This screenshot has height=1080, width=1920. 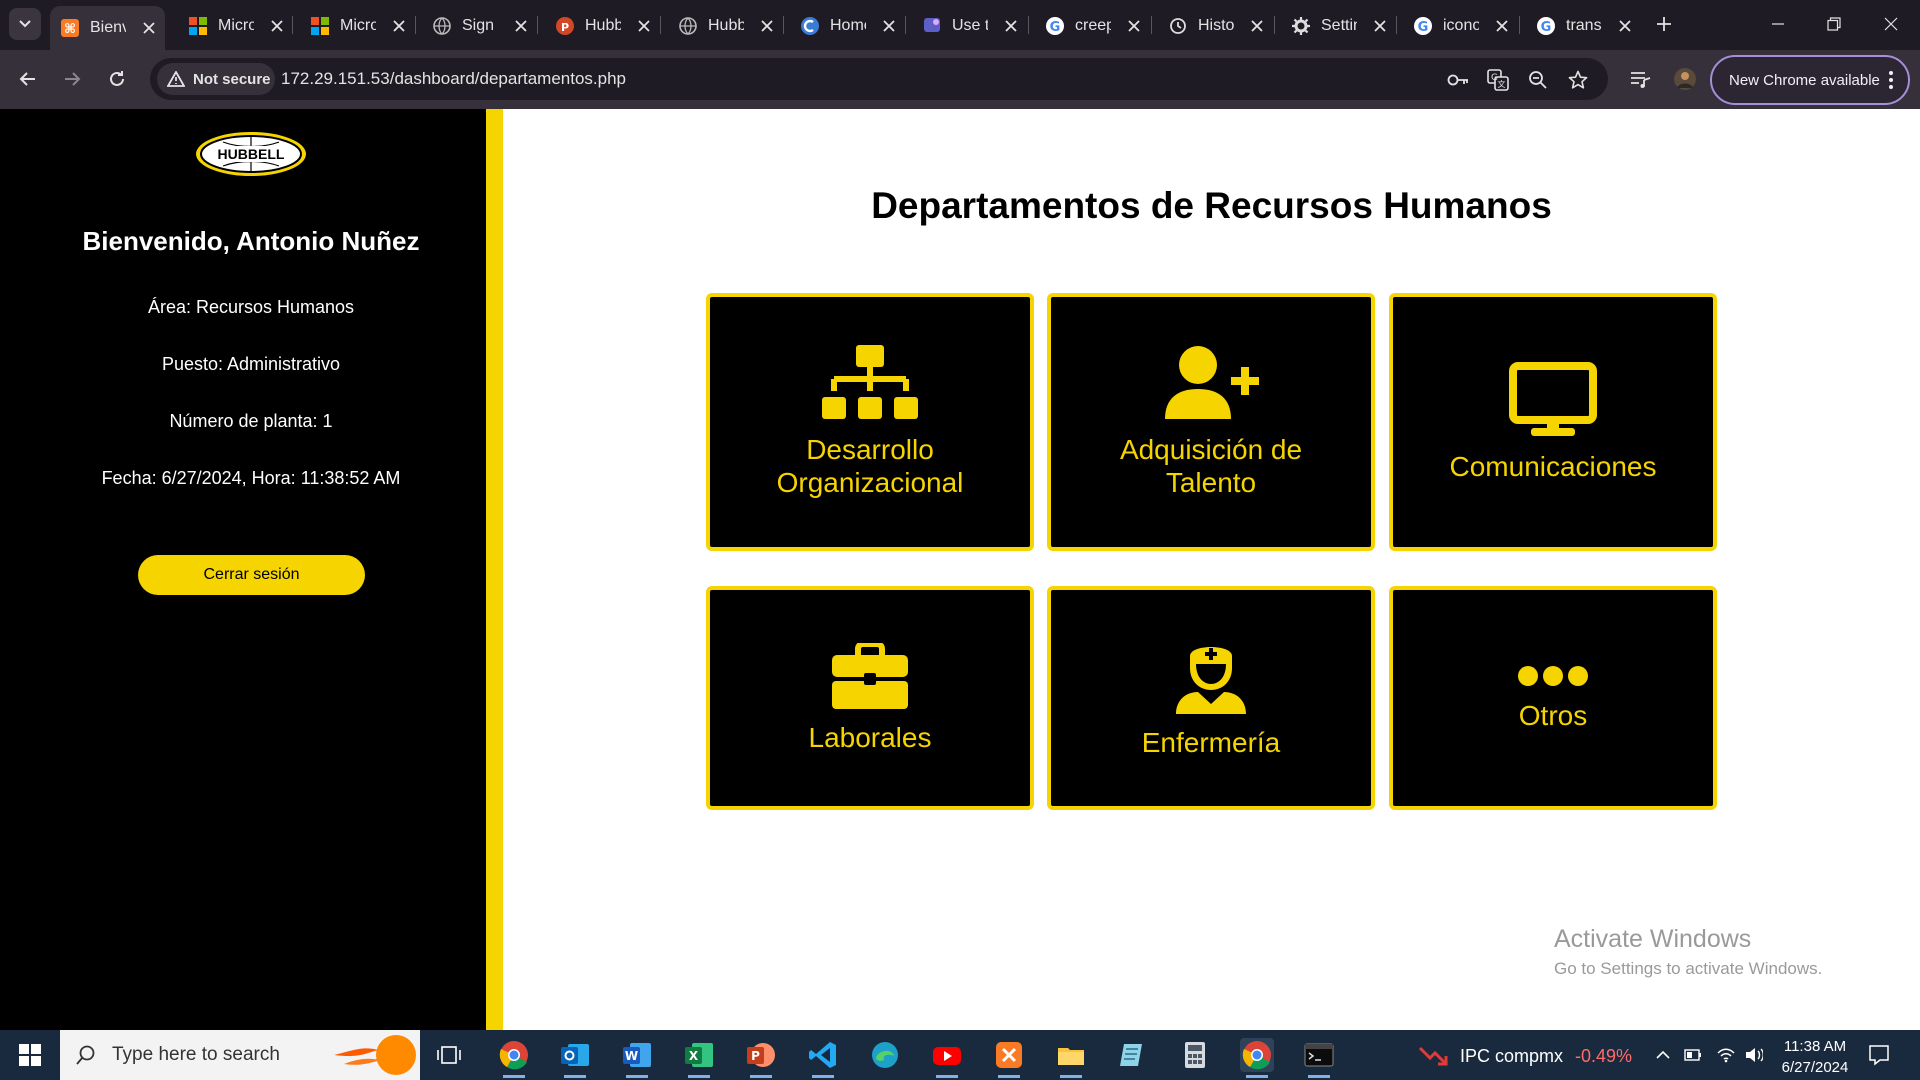 What do you see at coordinates (1319, 1055) in the screenshot?
I see `terminal-icon` at bounding box center [1319, 1055].